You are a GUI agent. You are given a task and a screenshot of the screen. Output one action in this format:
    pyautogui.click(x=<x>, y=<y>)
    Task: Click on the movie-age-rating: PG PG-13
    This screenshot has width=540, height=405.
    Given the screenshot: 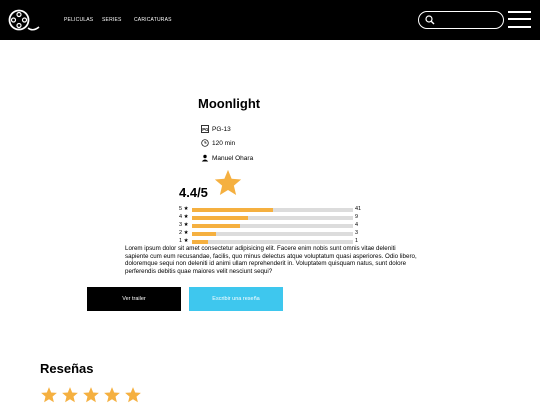 What is the action you would take?
    pyautogui.click(x=216, y=129)
    